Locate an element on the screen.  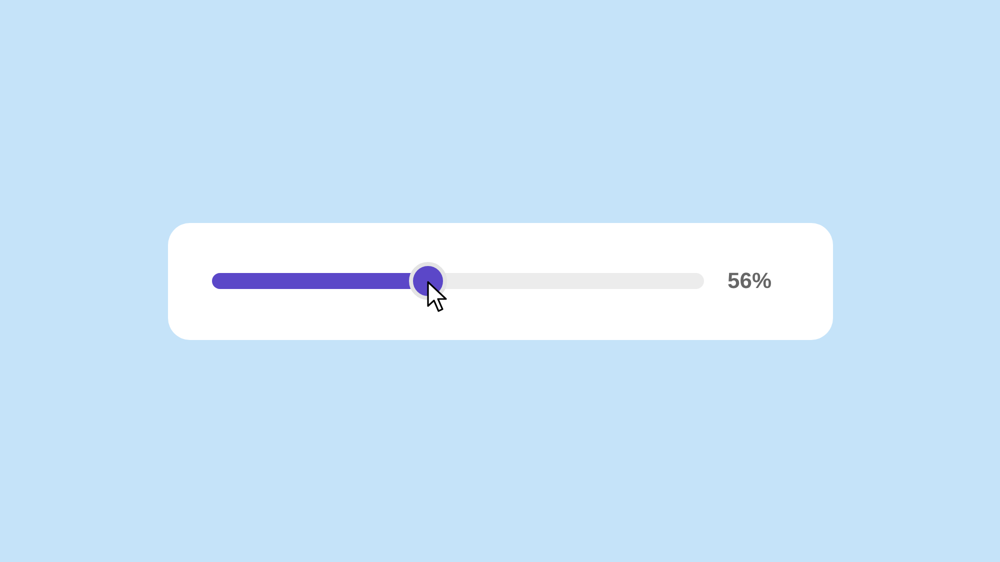
slider is located at coordinates (458, 288).